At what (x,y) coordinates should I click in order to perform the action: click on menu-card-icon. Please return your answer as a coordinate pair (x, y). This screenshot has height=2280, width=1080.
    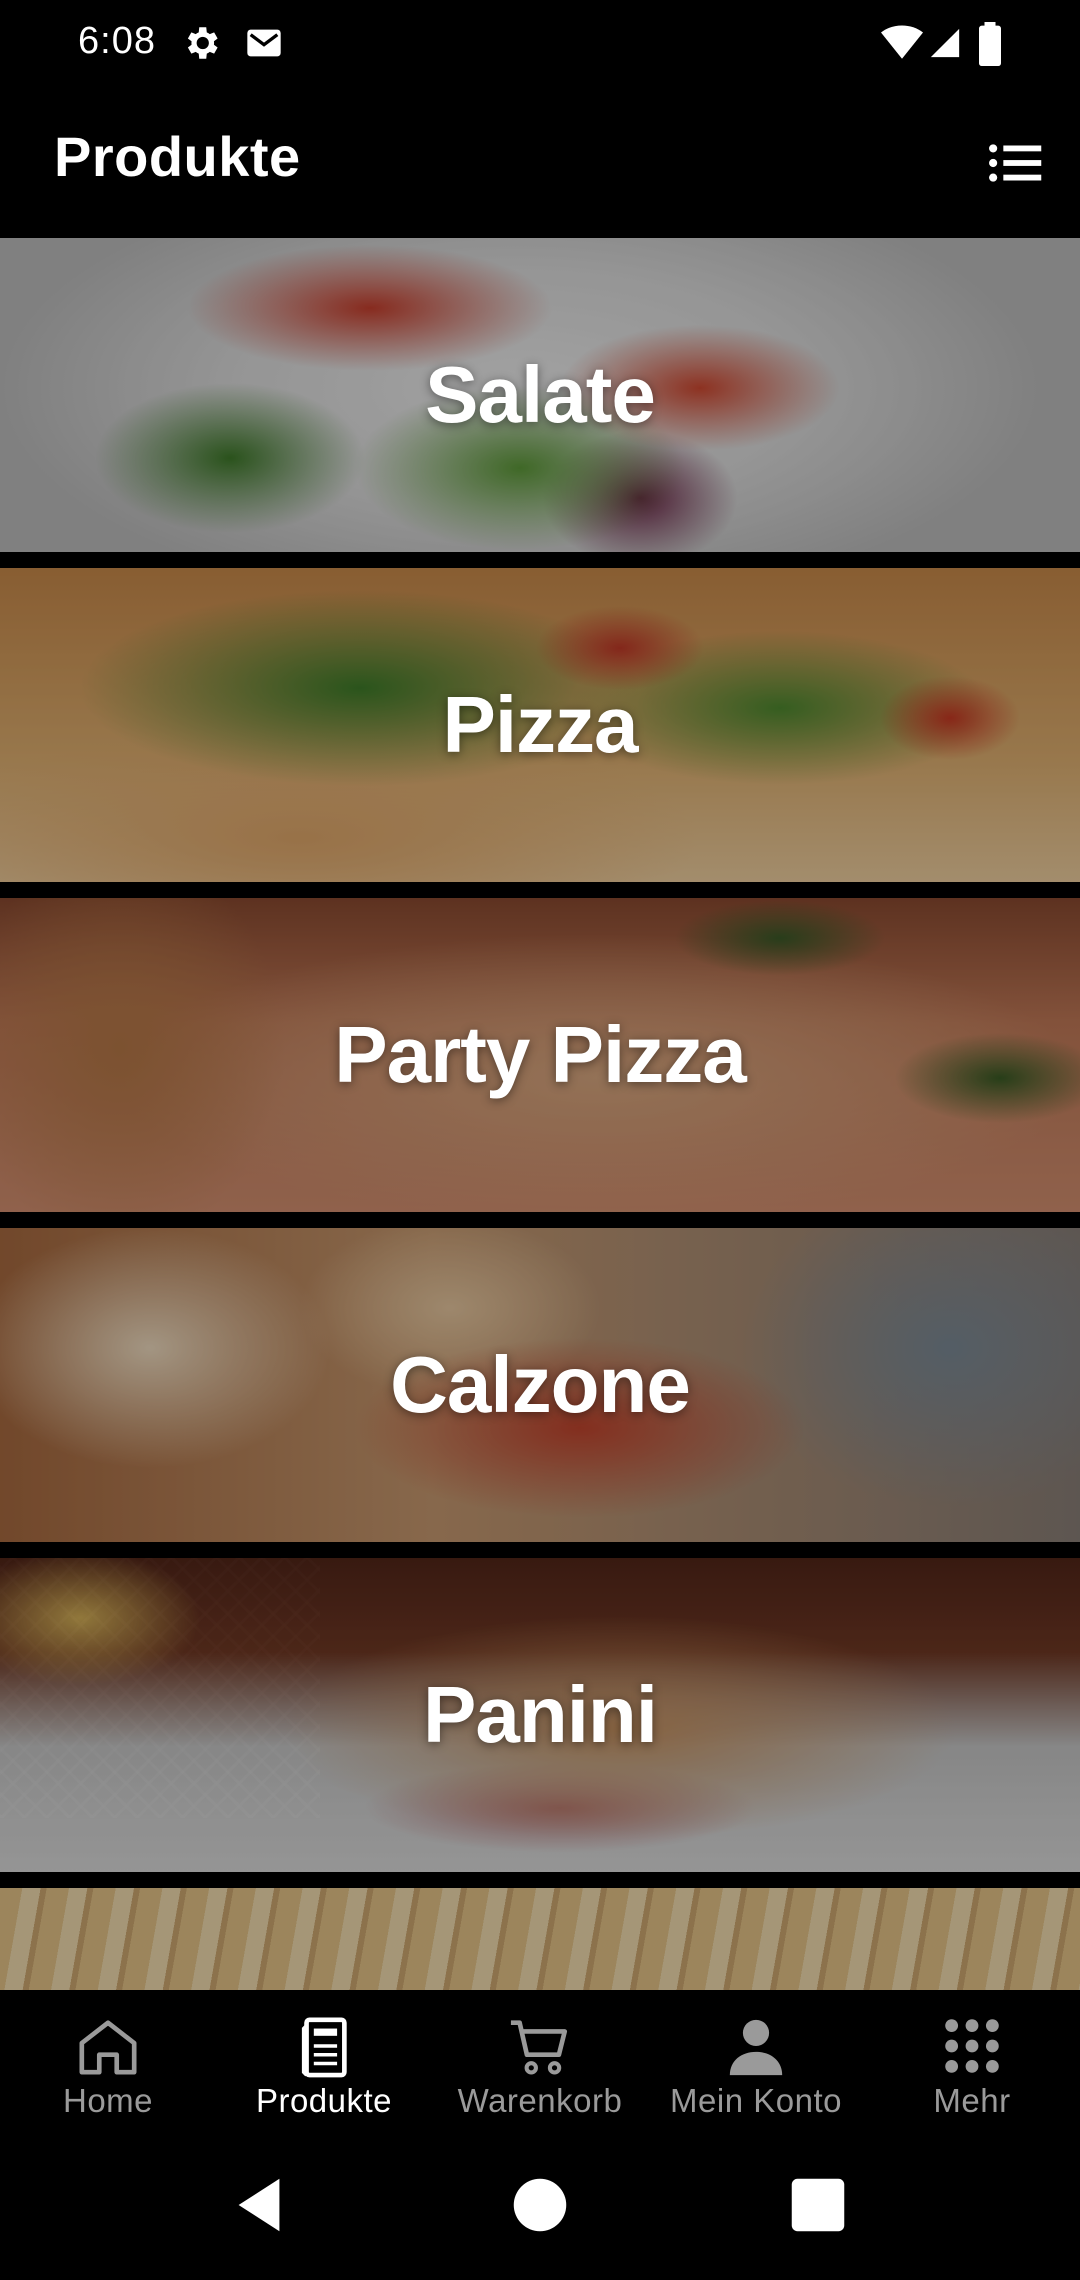
    Looking at the image, I should click on (324, 2047).